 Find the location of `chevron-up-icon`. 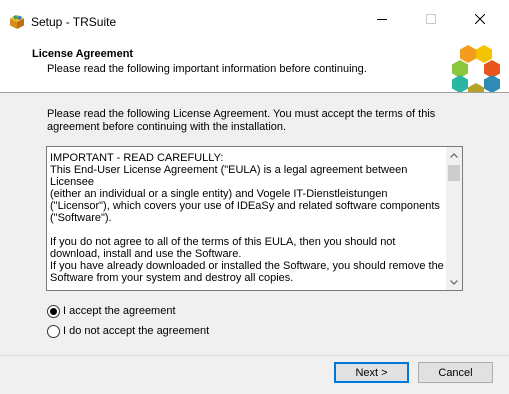

chevron-up-icon is located at coordinates (454, 155).